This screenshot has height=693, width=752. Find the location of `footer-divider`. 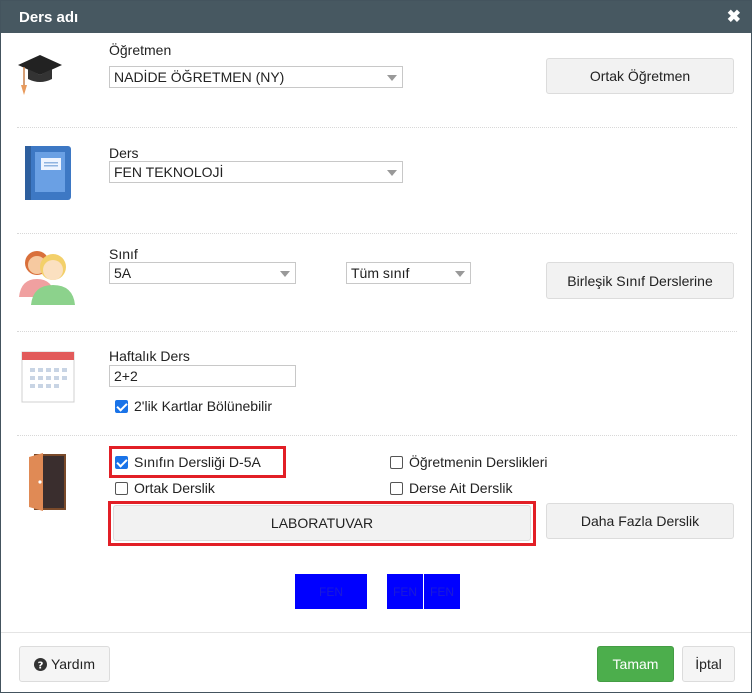

footer-divider is located at coordinates (376, 632).